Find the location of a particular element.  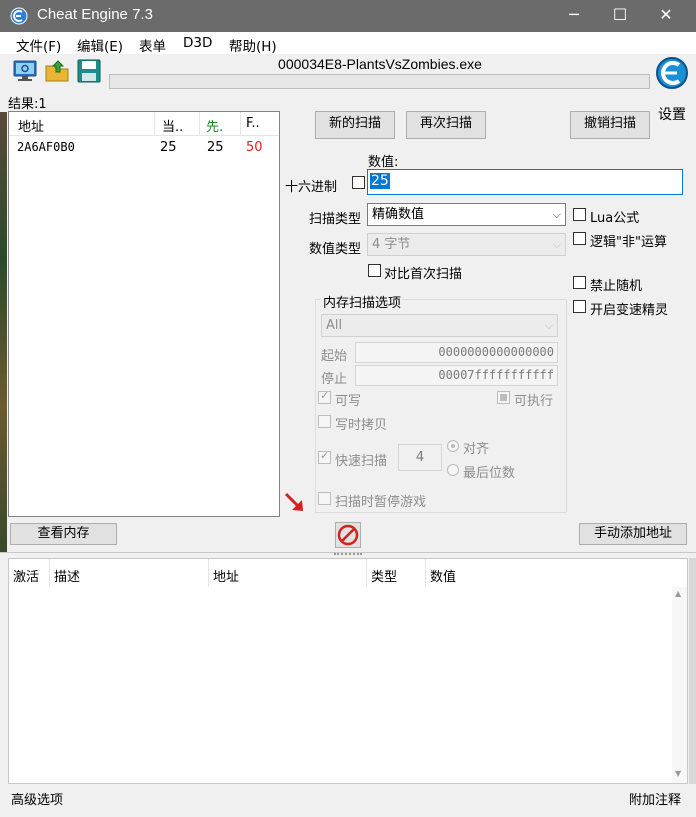

header-value: 数值 is located at coordinates (443, 575).